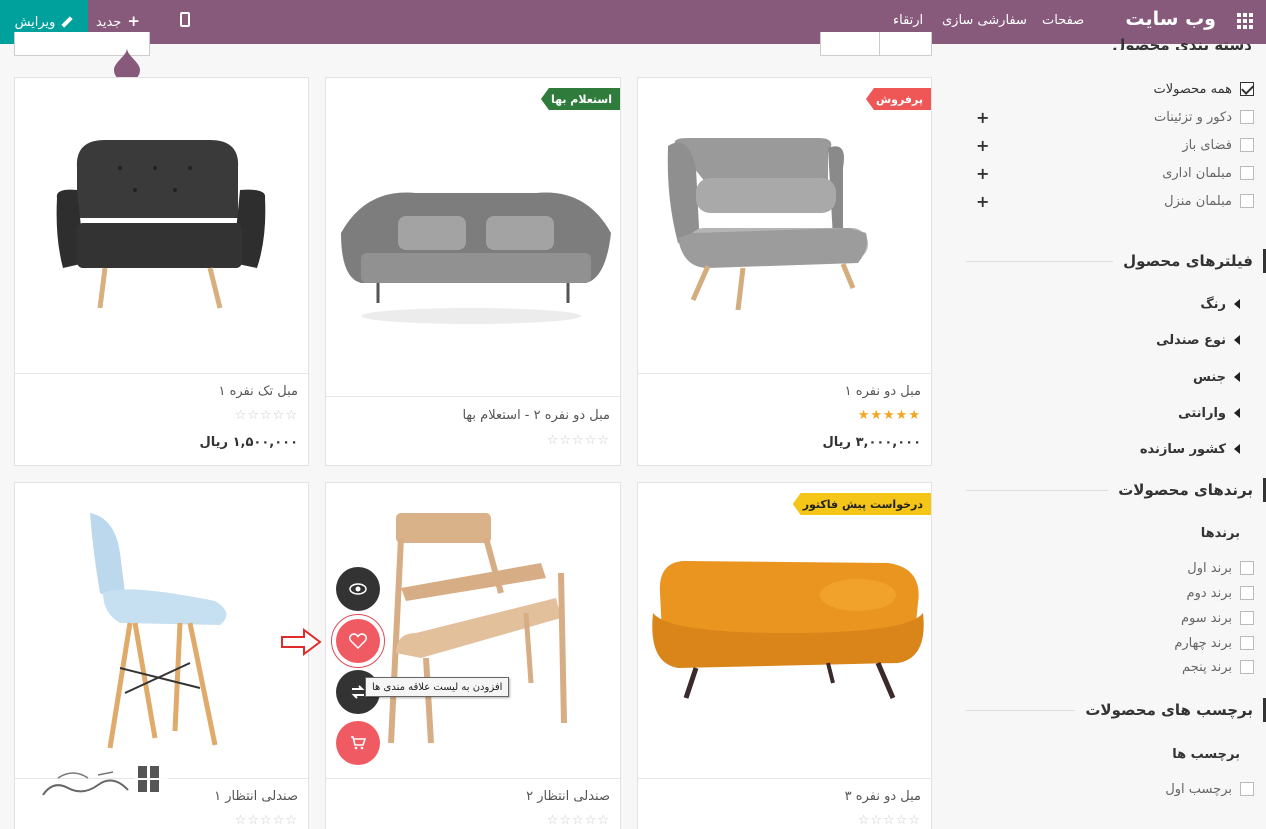 The image size is (1266, 829). Describe the element at coordinates (1206, 618) in the screenshot. I see `brand-label: برند سوم` at that location.